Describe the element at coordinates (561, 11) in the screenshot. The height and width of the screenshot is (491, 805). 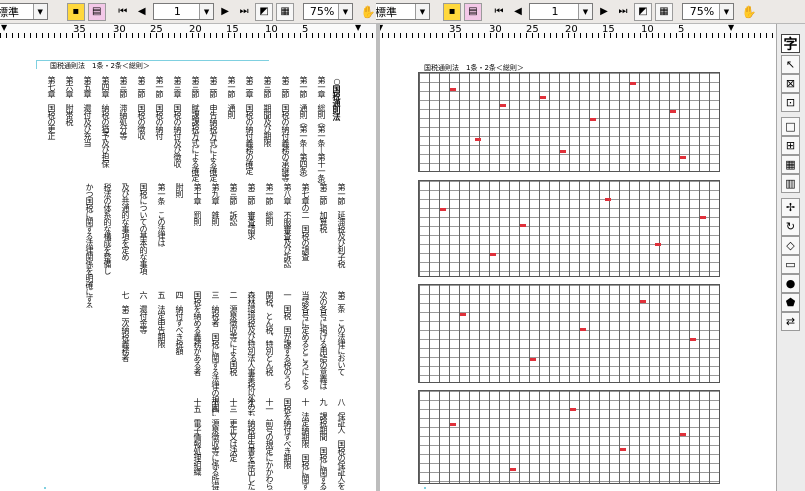
I see `right-page-field: 1 ▼` at that location.